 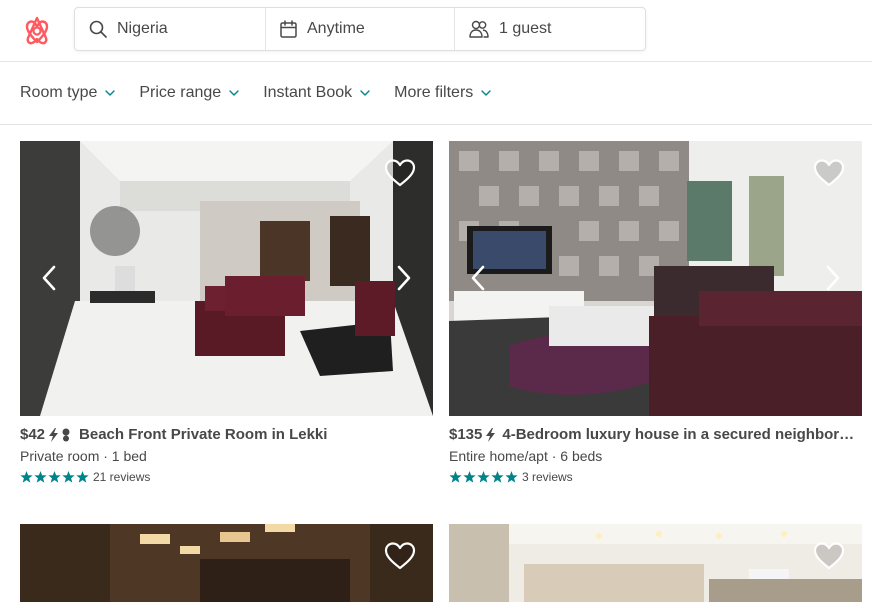 I want to click on airbnb-logo-icon, so click(x=37, y=30).